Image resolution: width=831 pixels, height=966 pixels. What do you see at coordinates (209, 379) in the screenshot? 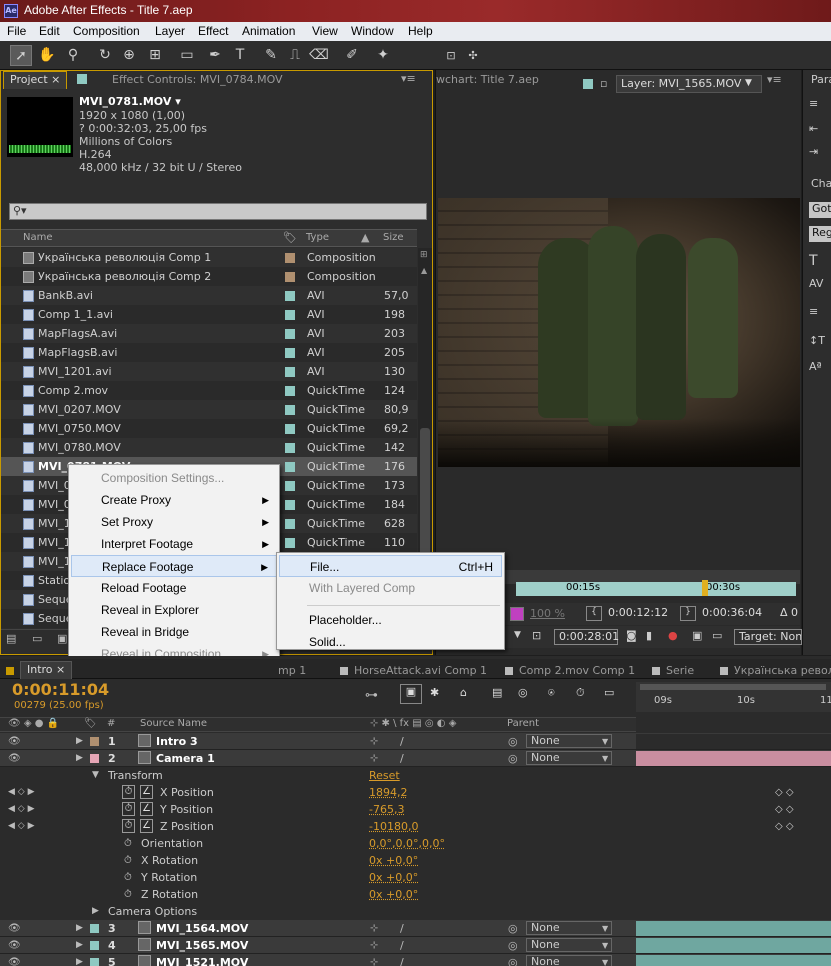
I see `project-item: MVI_1201.aviAVI130 MI` at bounding box center [209, 379].